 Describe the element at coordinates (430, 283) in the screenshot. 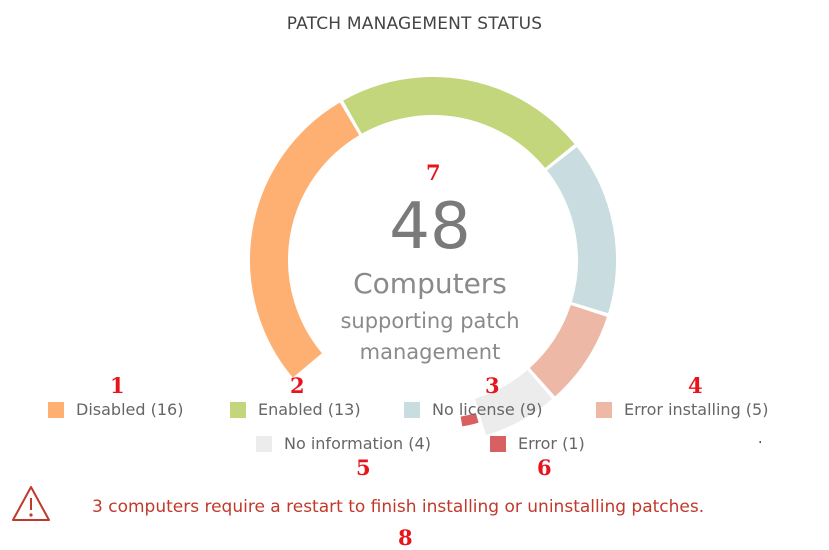

I see `center-label: Computers` at that location.